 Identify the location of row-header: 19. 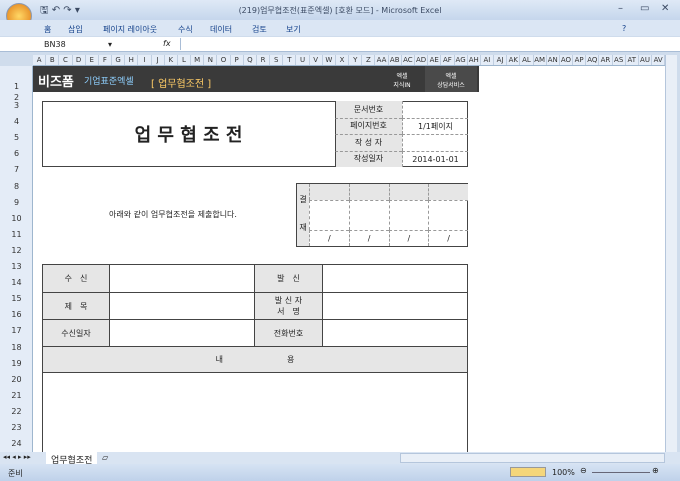
(16, 363).